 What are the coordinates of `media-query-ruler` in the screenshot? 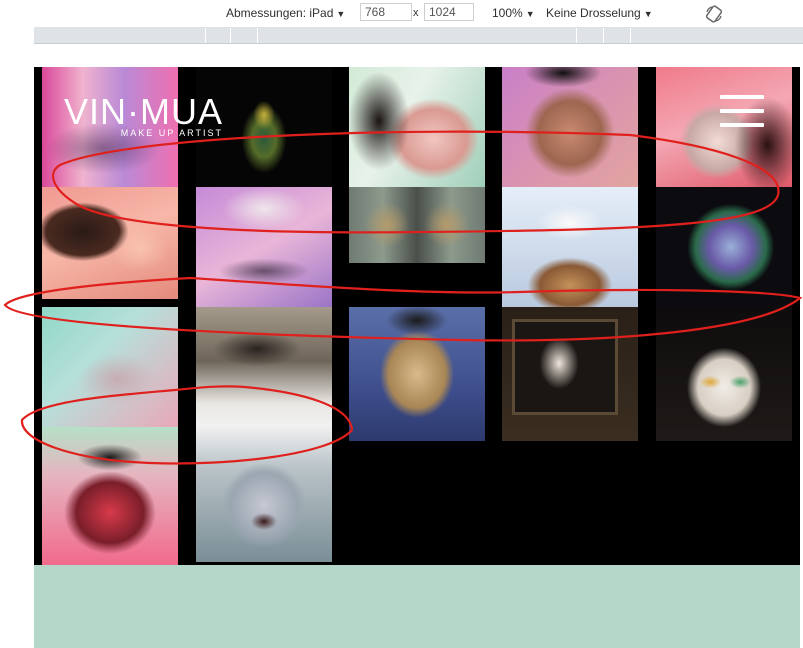 It's located at (418, 36).